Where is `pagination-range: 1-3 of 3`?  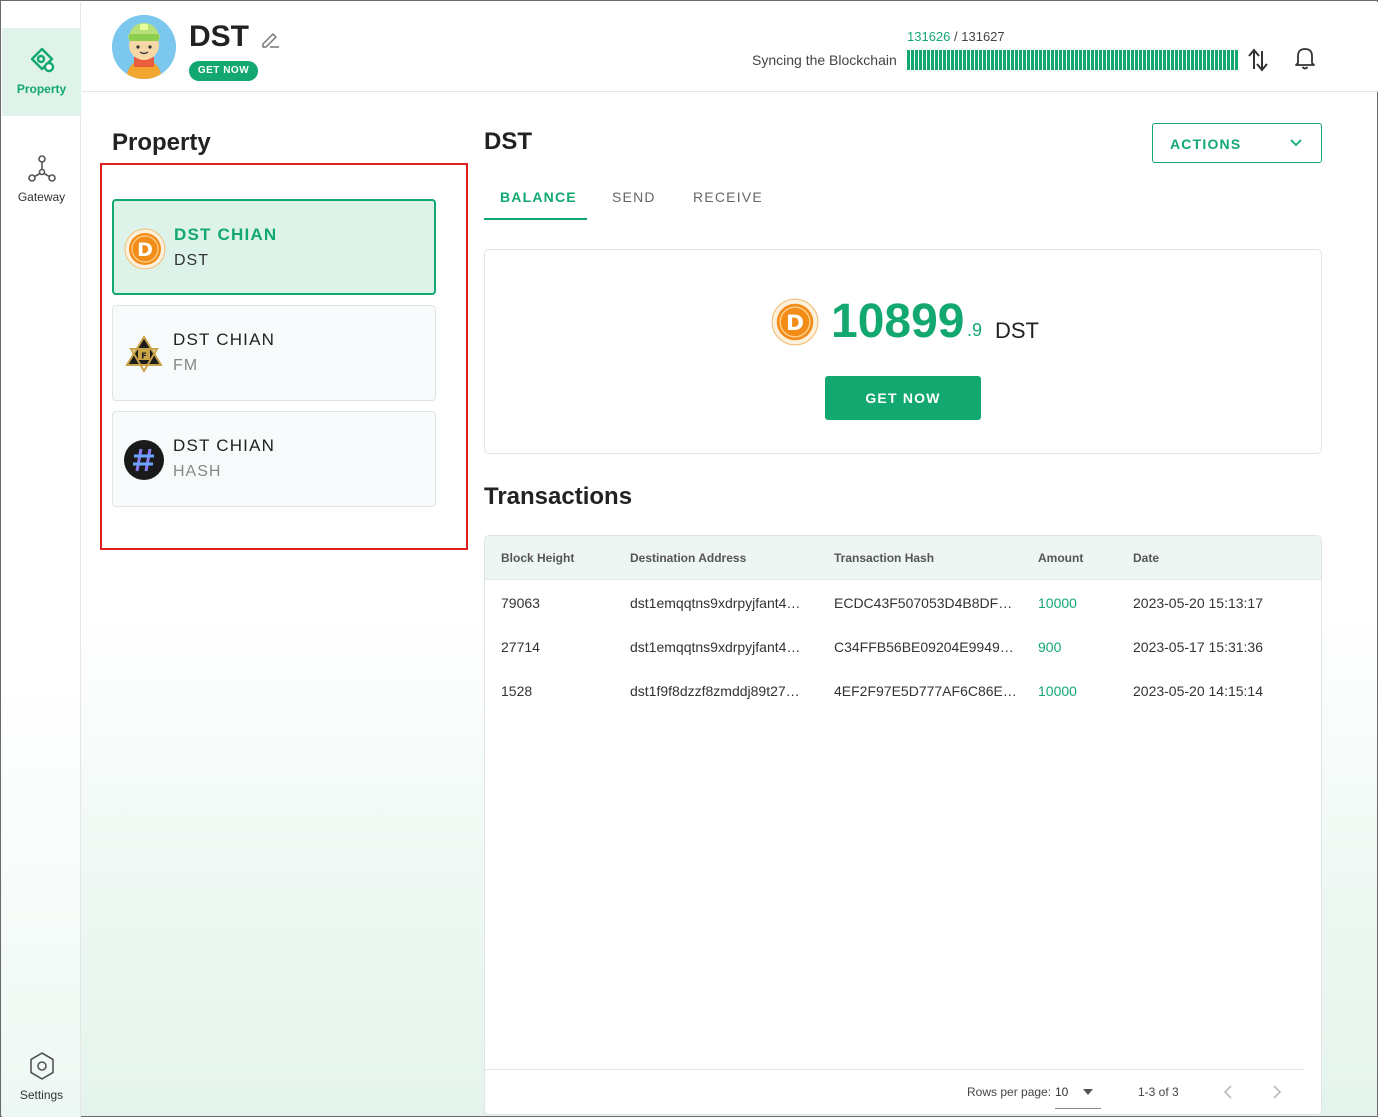 pagination-range: 1-3 of 3 is located at coordinates (1158, 1092).